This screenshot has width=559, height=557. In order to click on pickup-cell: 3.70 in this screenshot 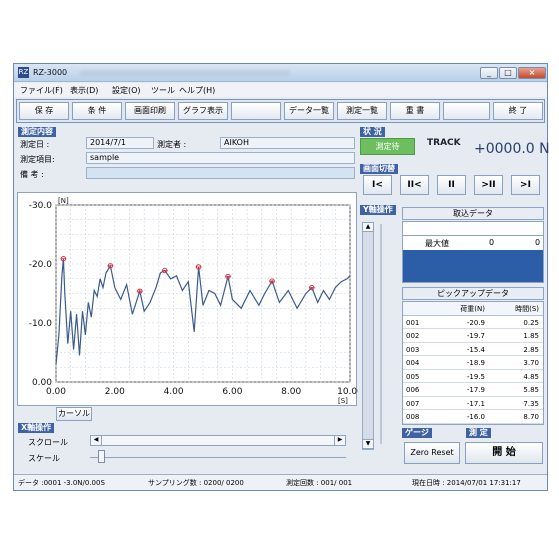, I will do `click(531, 363)`.